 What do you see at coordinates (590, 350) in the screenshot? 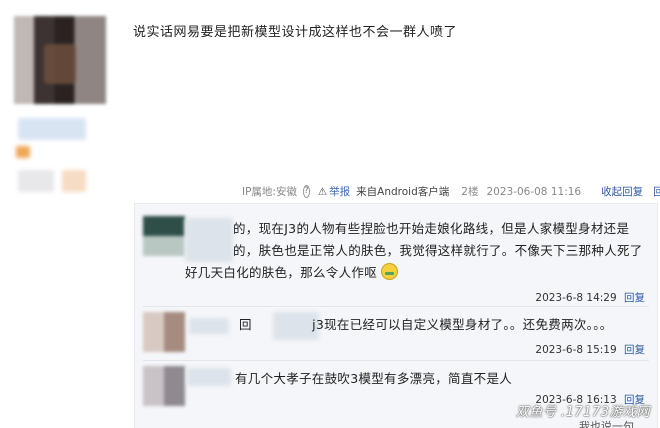
I see `reply-time: 2023-6-8 15:19 回复` at bounding box center [590, 350].